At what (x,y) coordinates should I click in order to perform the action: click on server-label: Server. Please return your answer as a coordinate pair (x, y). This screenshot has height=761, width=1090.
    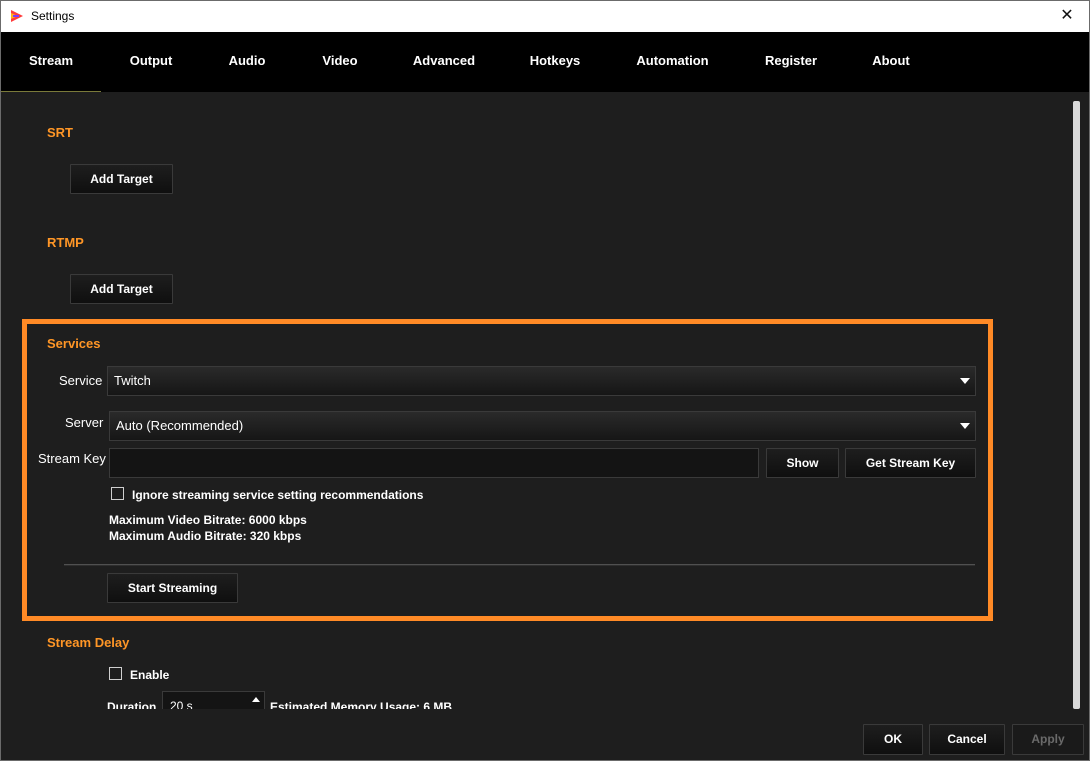
    Looking at the image, I should click on (84, 422).